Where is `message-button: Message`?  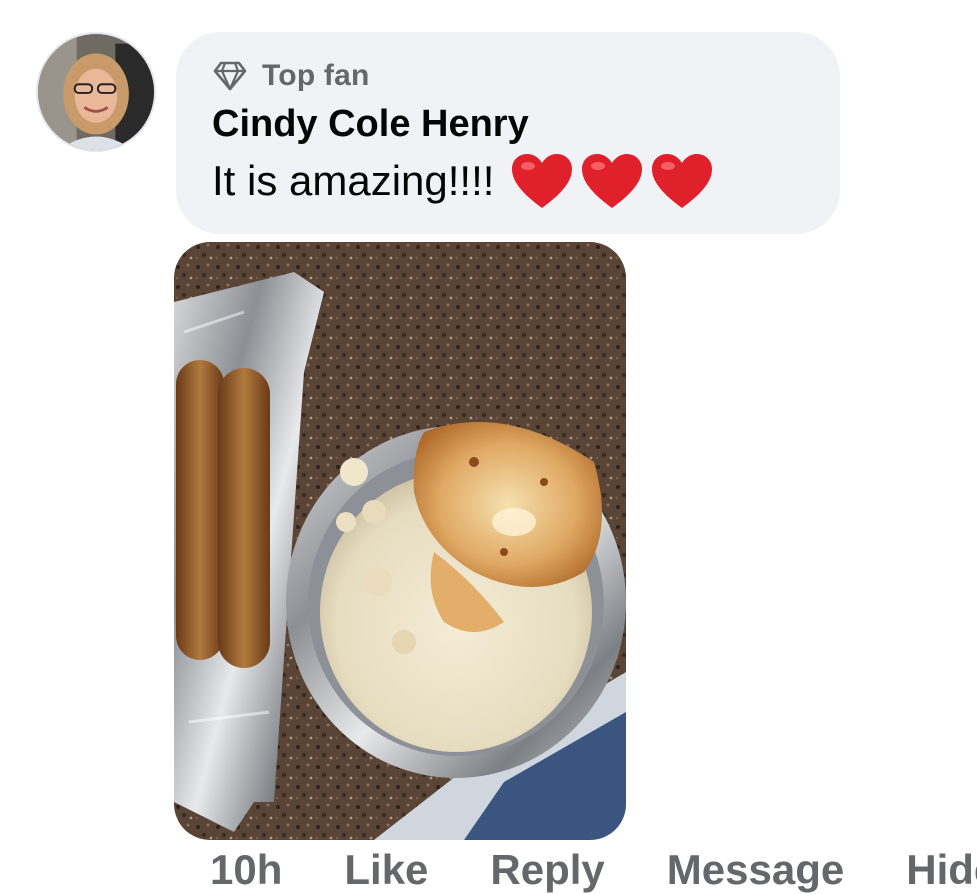 message-button: Message is located at coordinates (755, 870).